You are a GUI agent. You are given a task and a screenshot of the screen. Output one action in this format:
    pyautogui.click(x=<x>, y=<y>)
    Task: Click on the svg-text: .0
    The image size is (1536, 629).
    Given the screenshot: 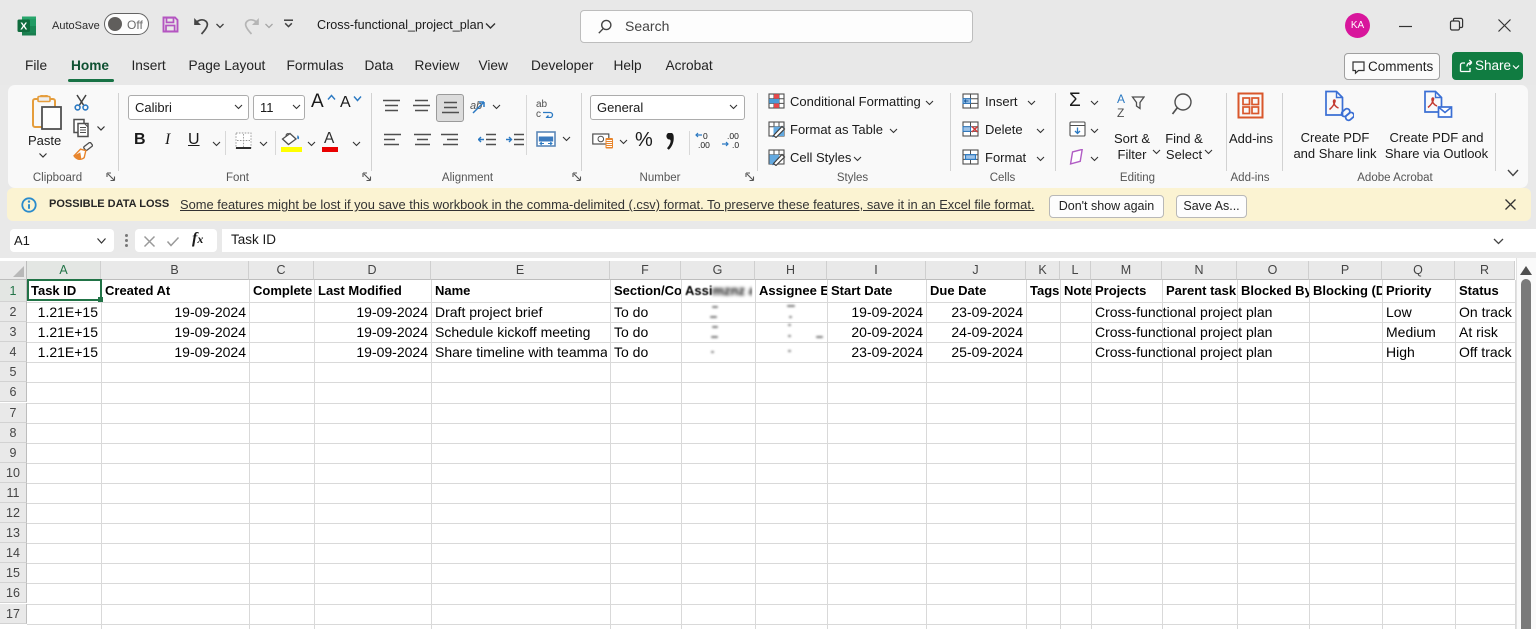 What is the action you would take?
    pyautogui.click(x=735, y=144)
    